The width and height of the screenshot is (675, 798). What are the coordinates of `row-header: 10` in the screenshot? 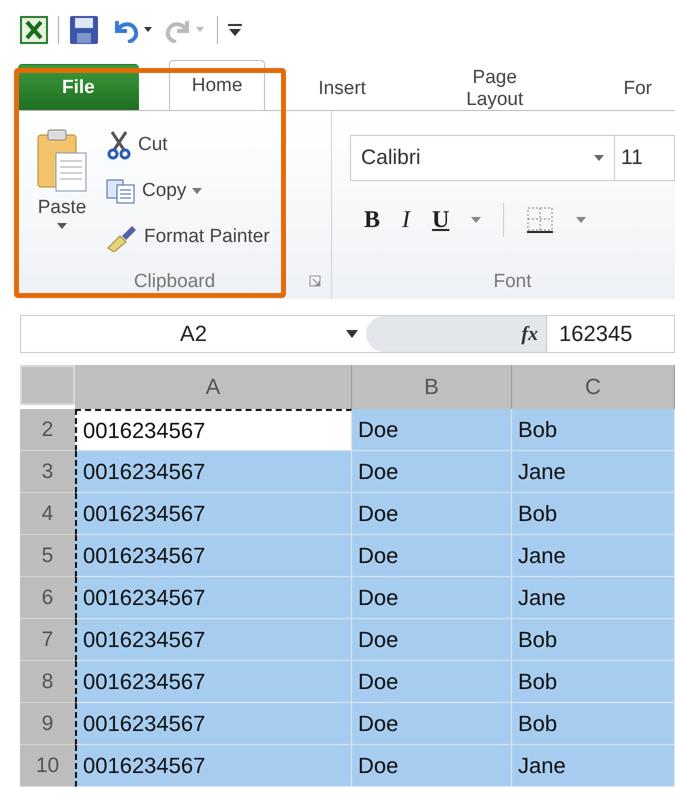 It's located at (47, 766).